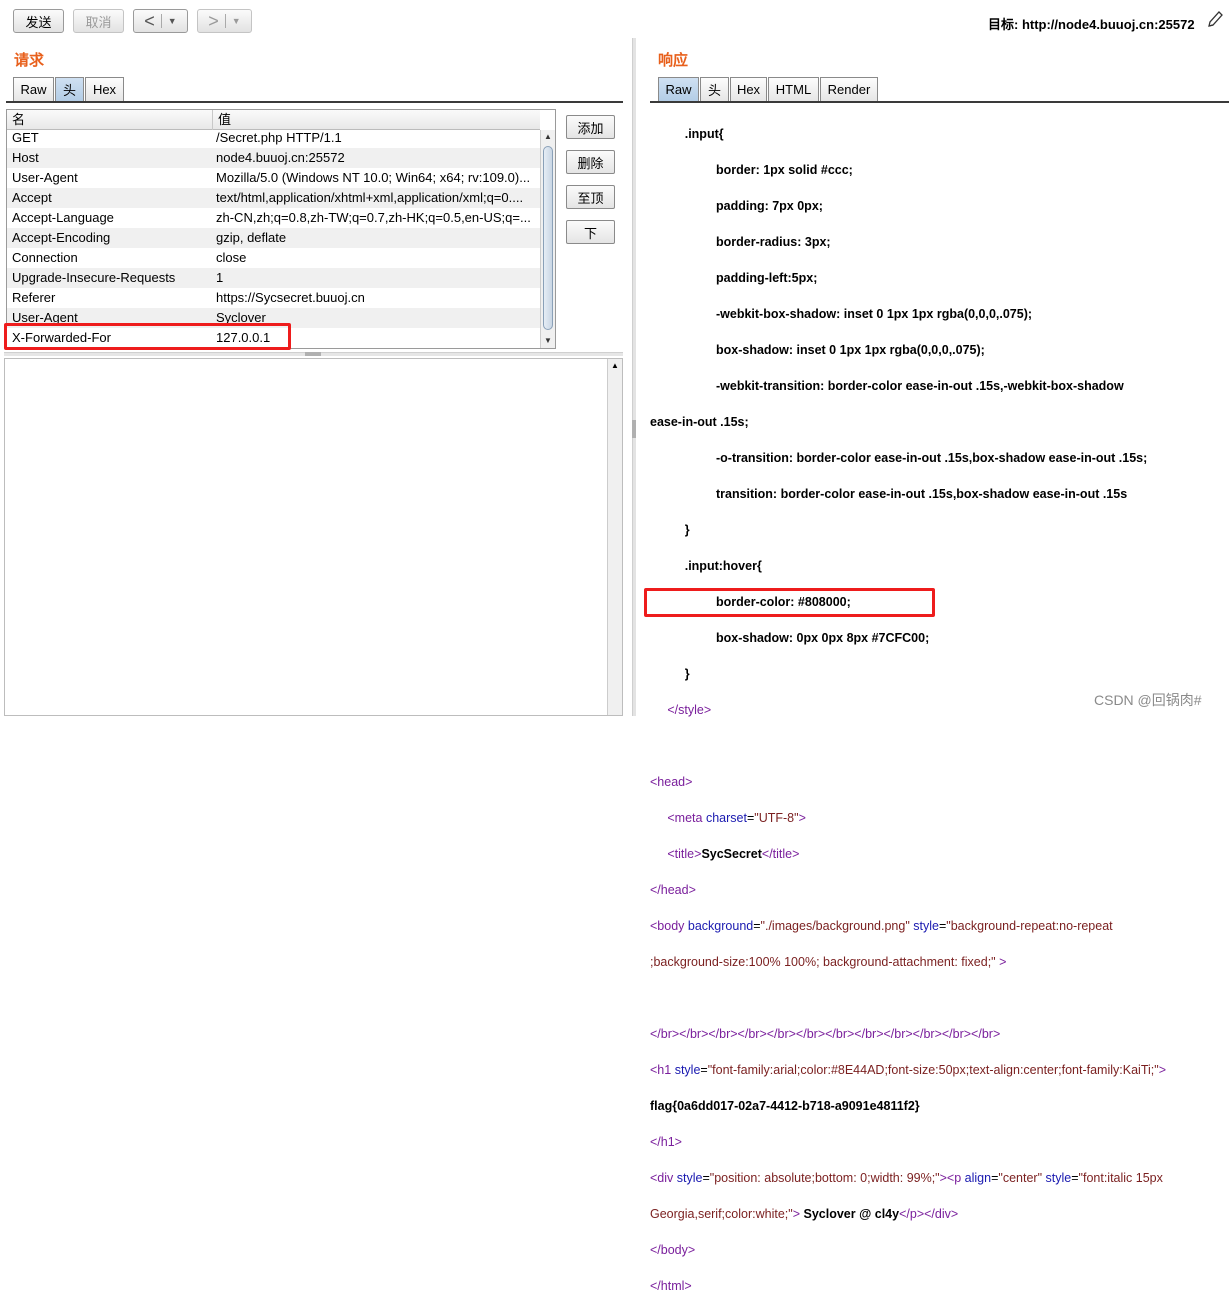  Describe the element at coordinates (670, 530) in the screenshot. I see `code-line: }` at that location.